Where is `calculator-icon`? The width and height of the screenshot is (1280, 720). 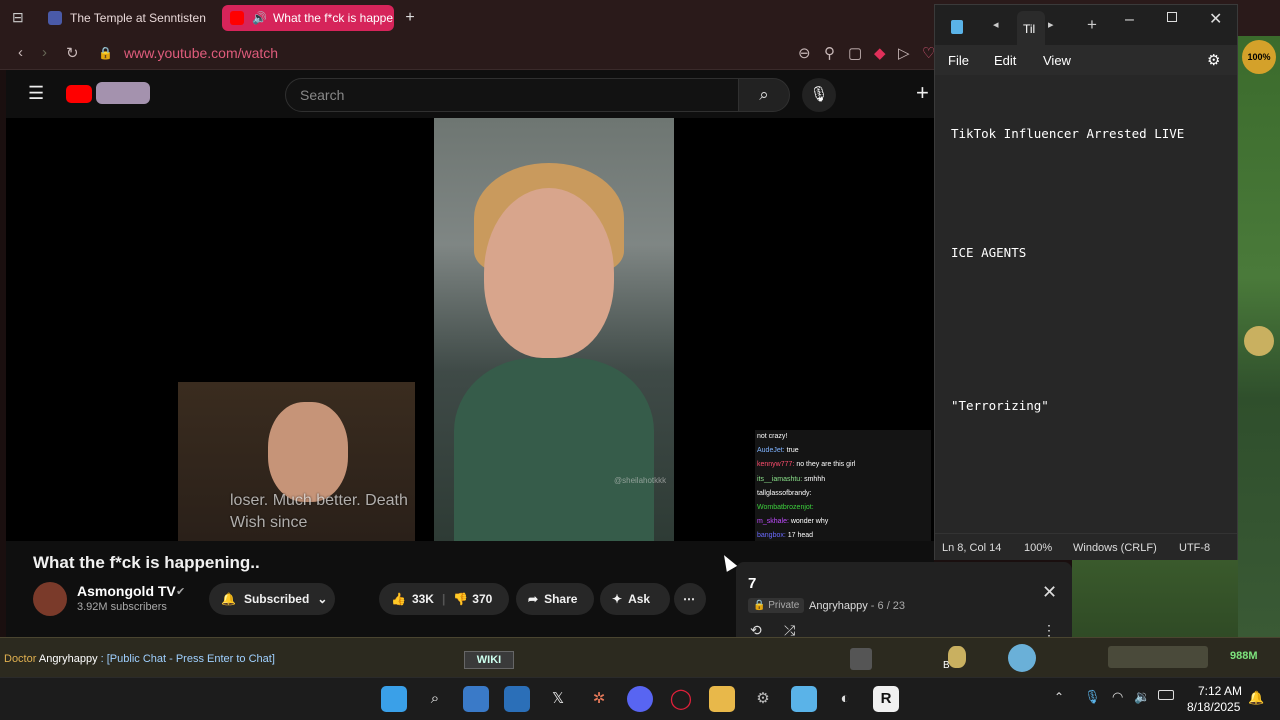
calculator-icon is located at coordinates (476, 699).